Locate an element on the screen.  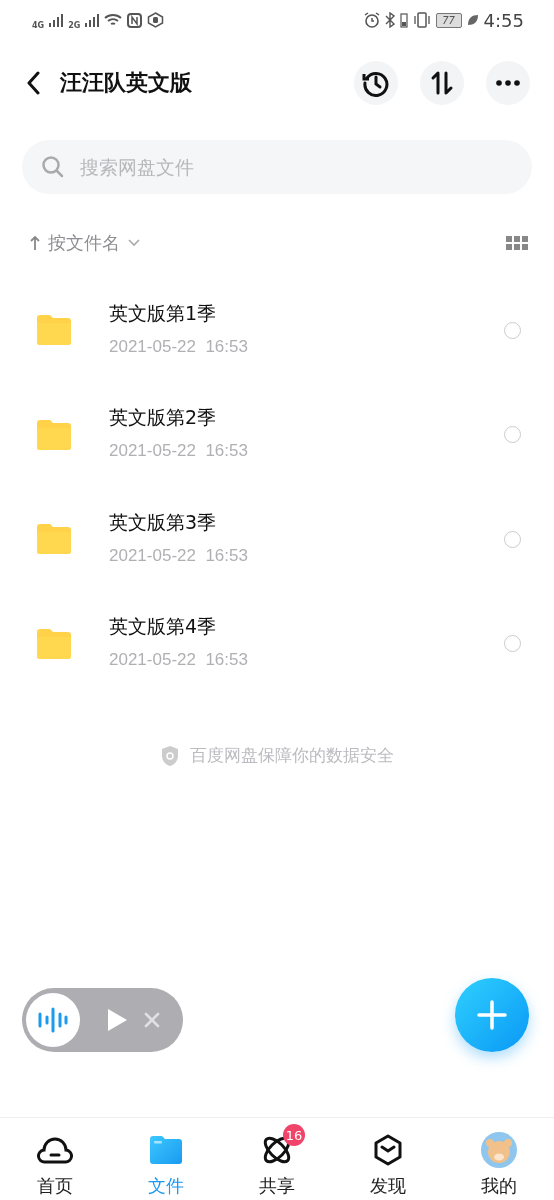
more-button is located at coordinates (508, 83).